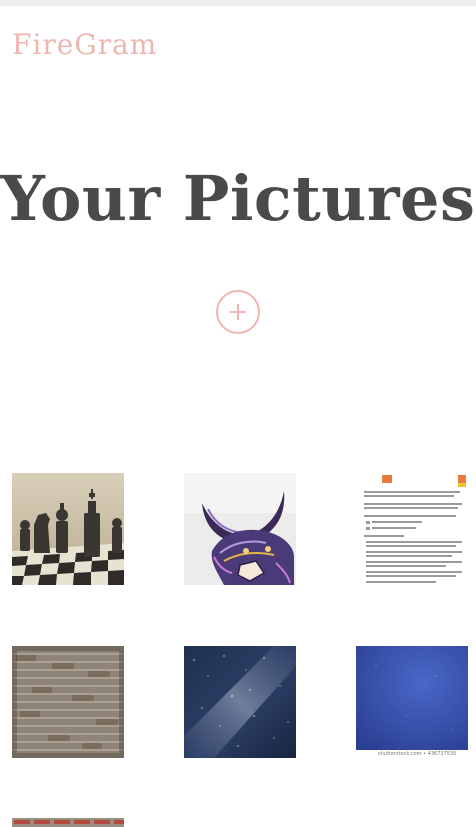 The height and width of the screenshot is (827, 476). I want to click on brick-image, so click(68, 702).